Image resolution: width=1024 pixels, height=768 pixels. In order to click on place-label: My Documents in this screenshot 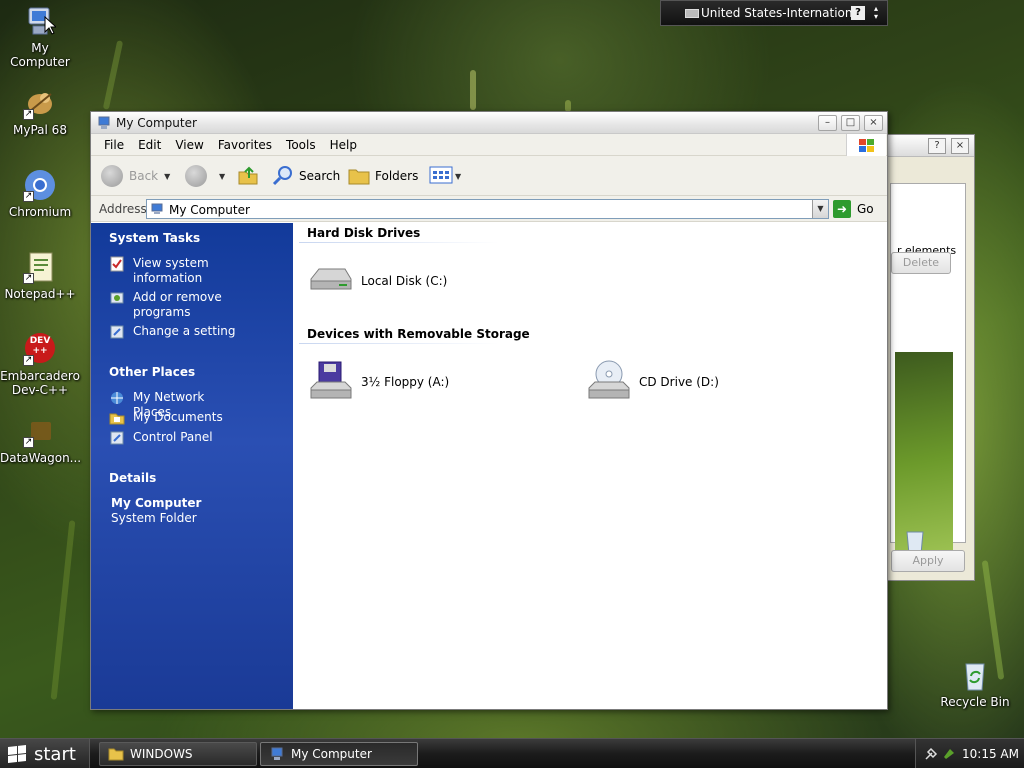, I will do `click(178, 417)`.